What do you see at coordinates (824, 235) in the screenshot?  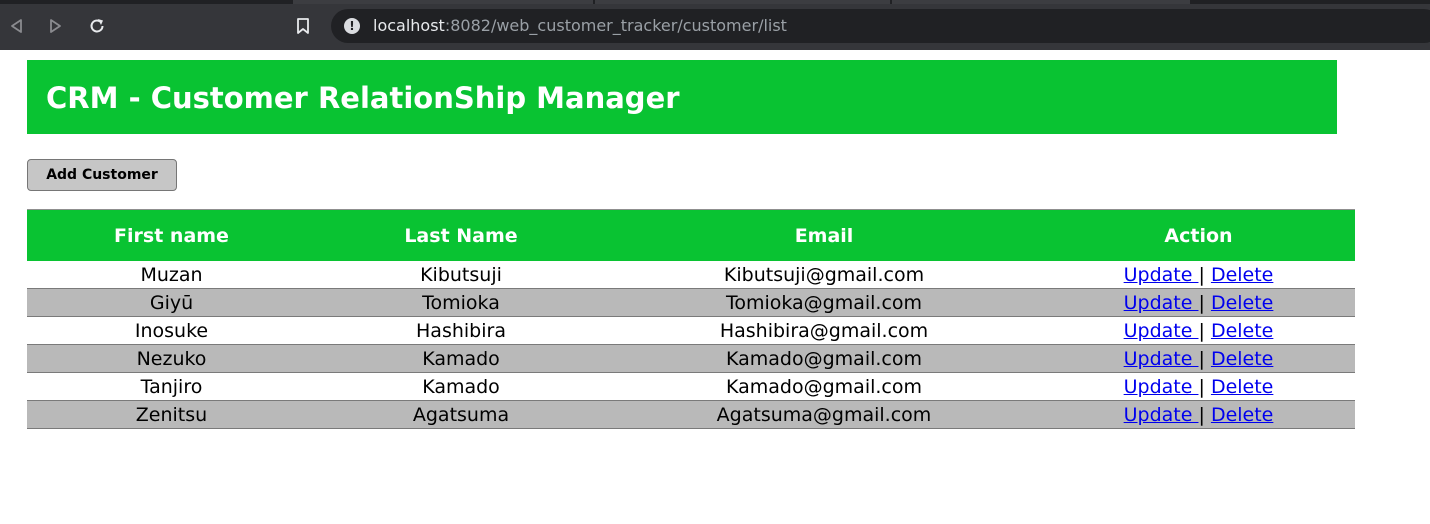 I see `column-header-email: Email` at bounding box center [824, 235].